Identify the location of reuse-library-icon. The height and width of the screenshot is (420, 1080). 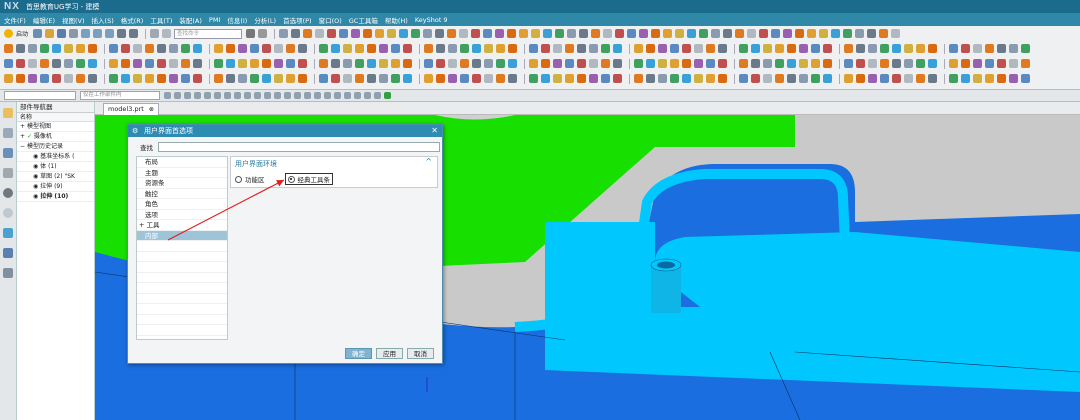
(8, 193).